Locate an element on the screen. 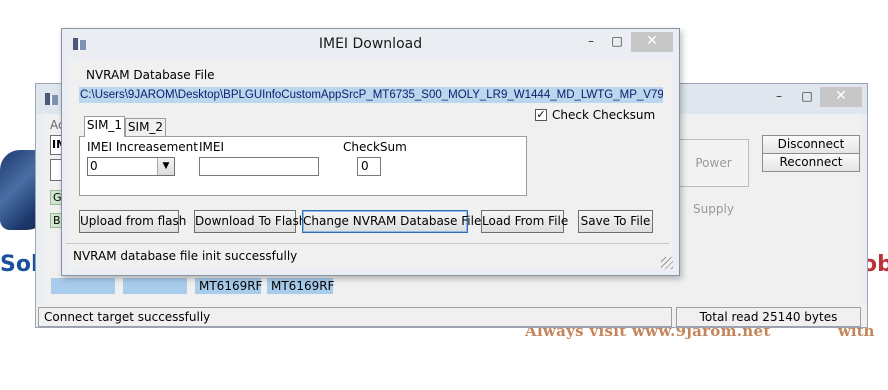 The width and height of the screenshot is (888, 390). resize-grip-icon is located at coordinates (667, 263).